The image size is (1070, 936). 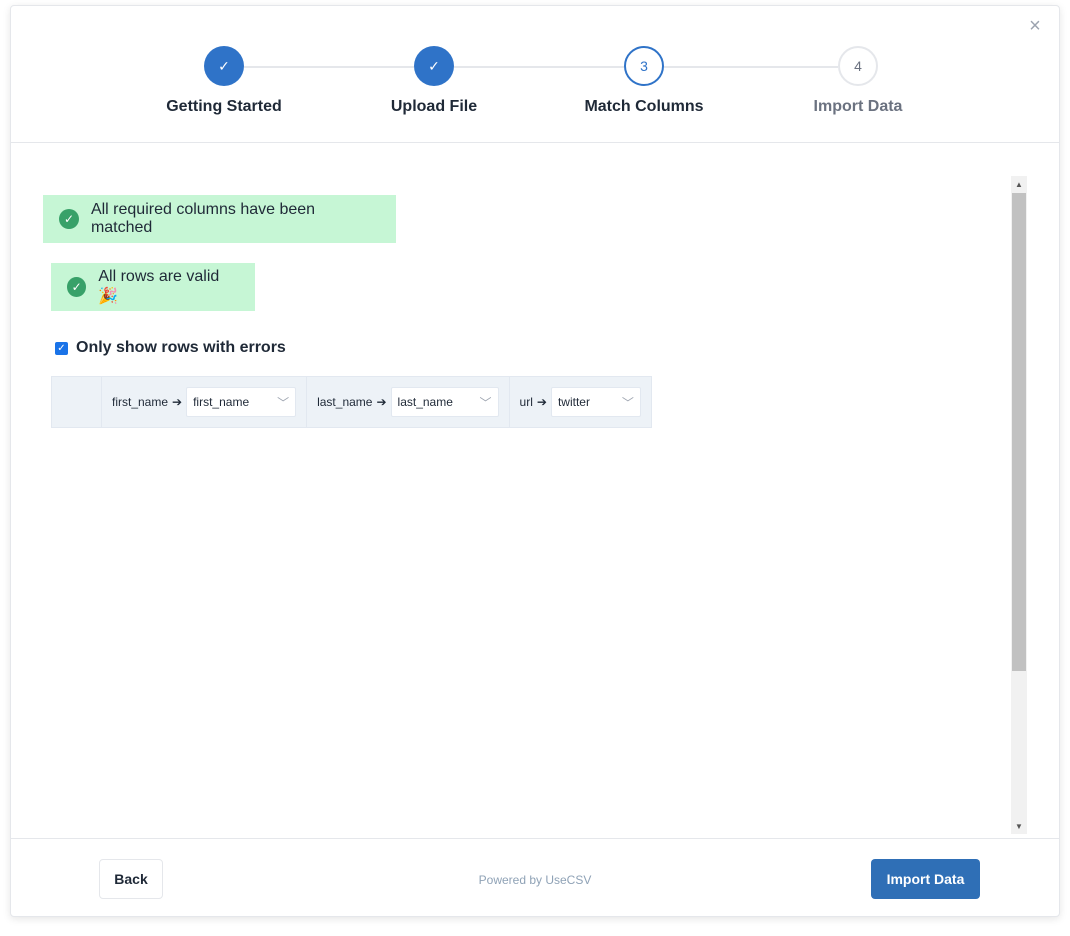 I want to click on step-match-columns: 3 Match Columns, so click(x=644, y=81).